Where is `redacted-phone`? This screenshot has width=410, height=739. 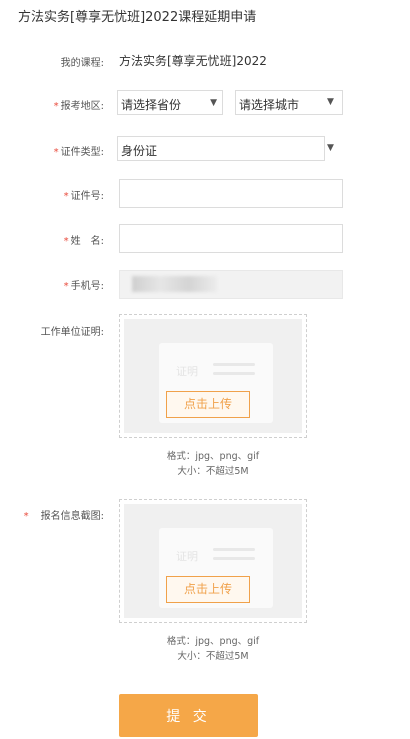 redacted-phone is located at coordinates (174, 284).